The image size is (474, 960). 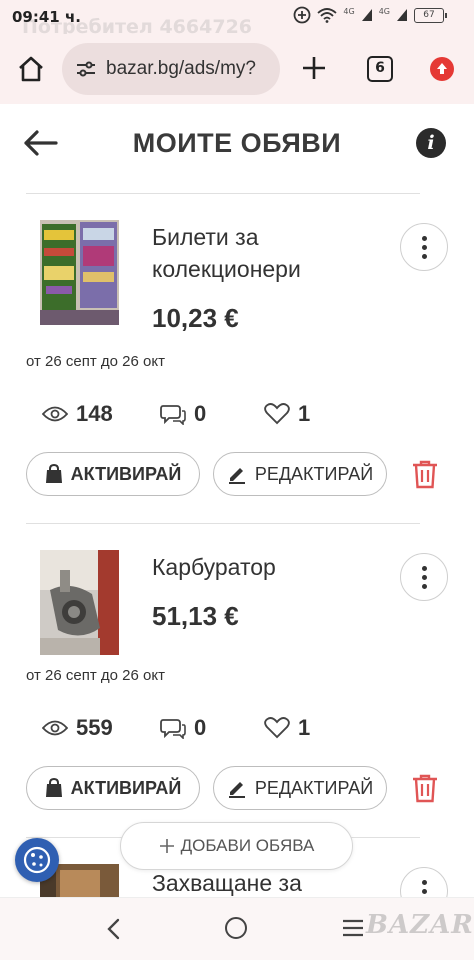 I want to click on tab-switcher-button: 6, so click(x=380, y=69).